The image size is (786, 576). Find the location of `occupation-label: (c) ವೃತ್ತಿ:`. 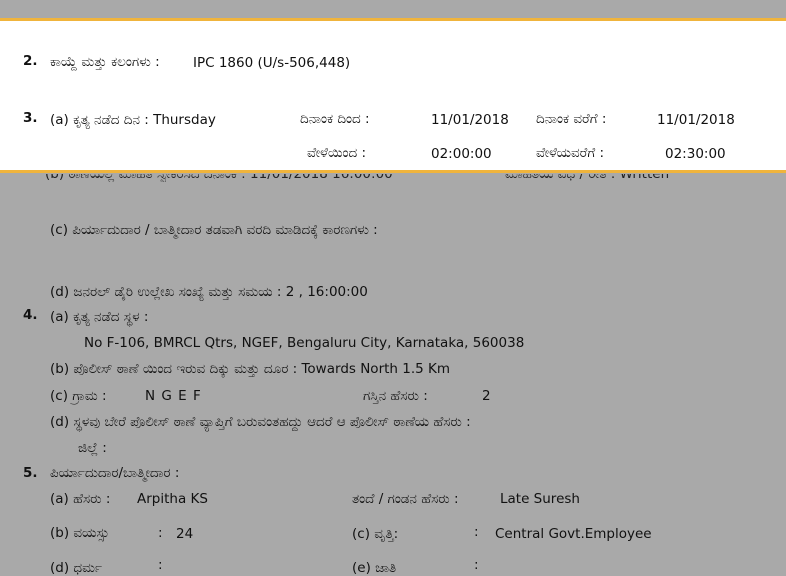

occupation-label: (c) ವೃತ್ತಿ: is located at coordinates (375, 534).